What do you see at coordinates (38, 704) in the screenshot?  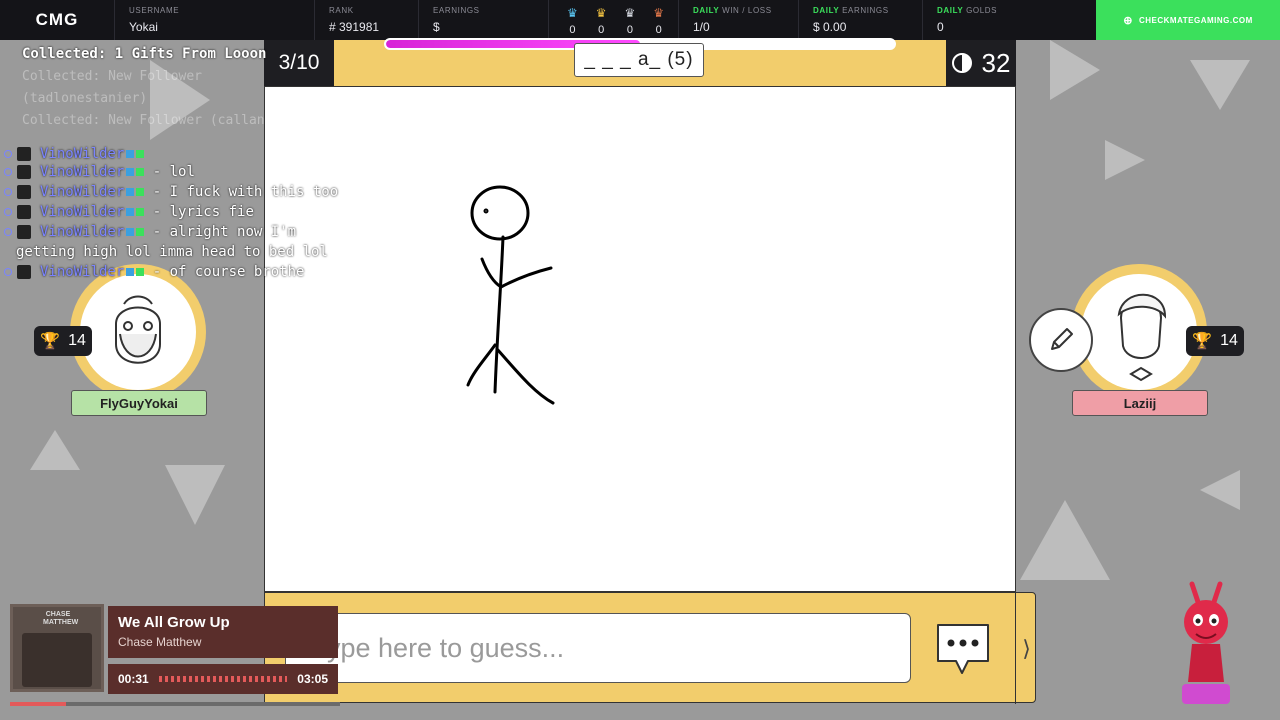 I see `track-progress-fill` at bounding box center [38, 704].